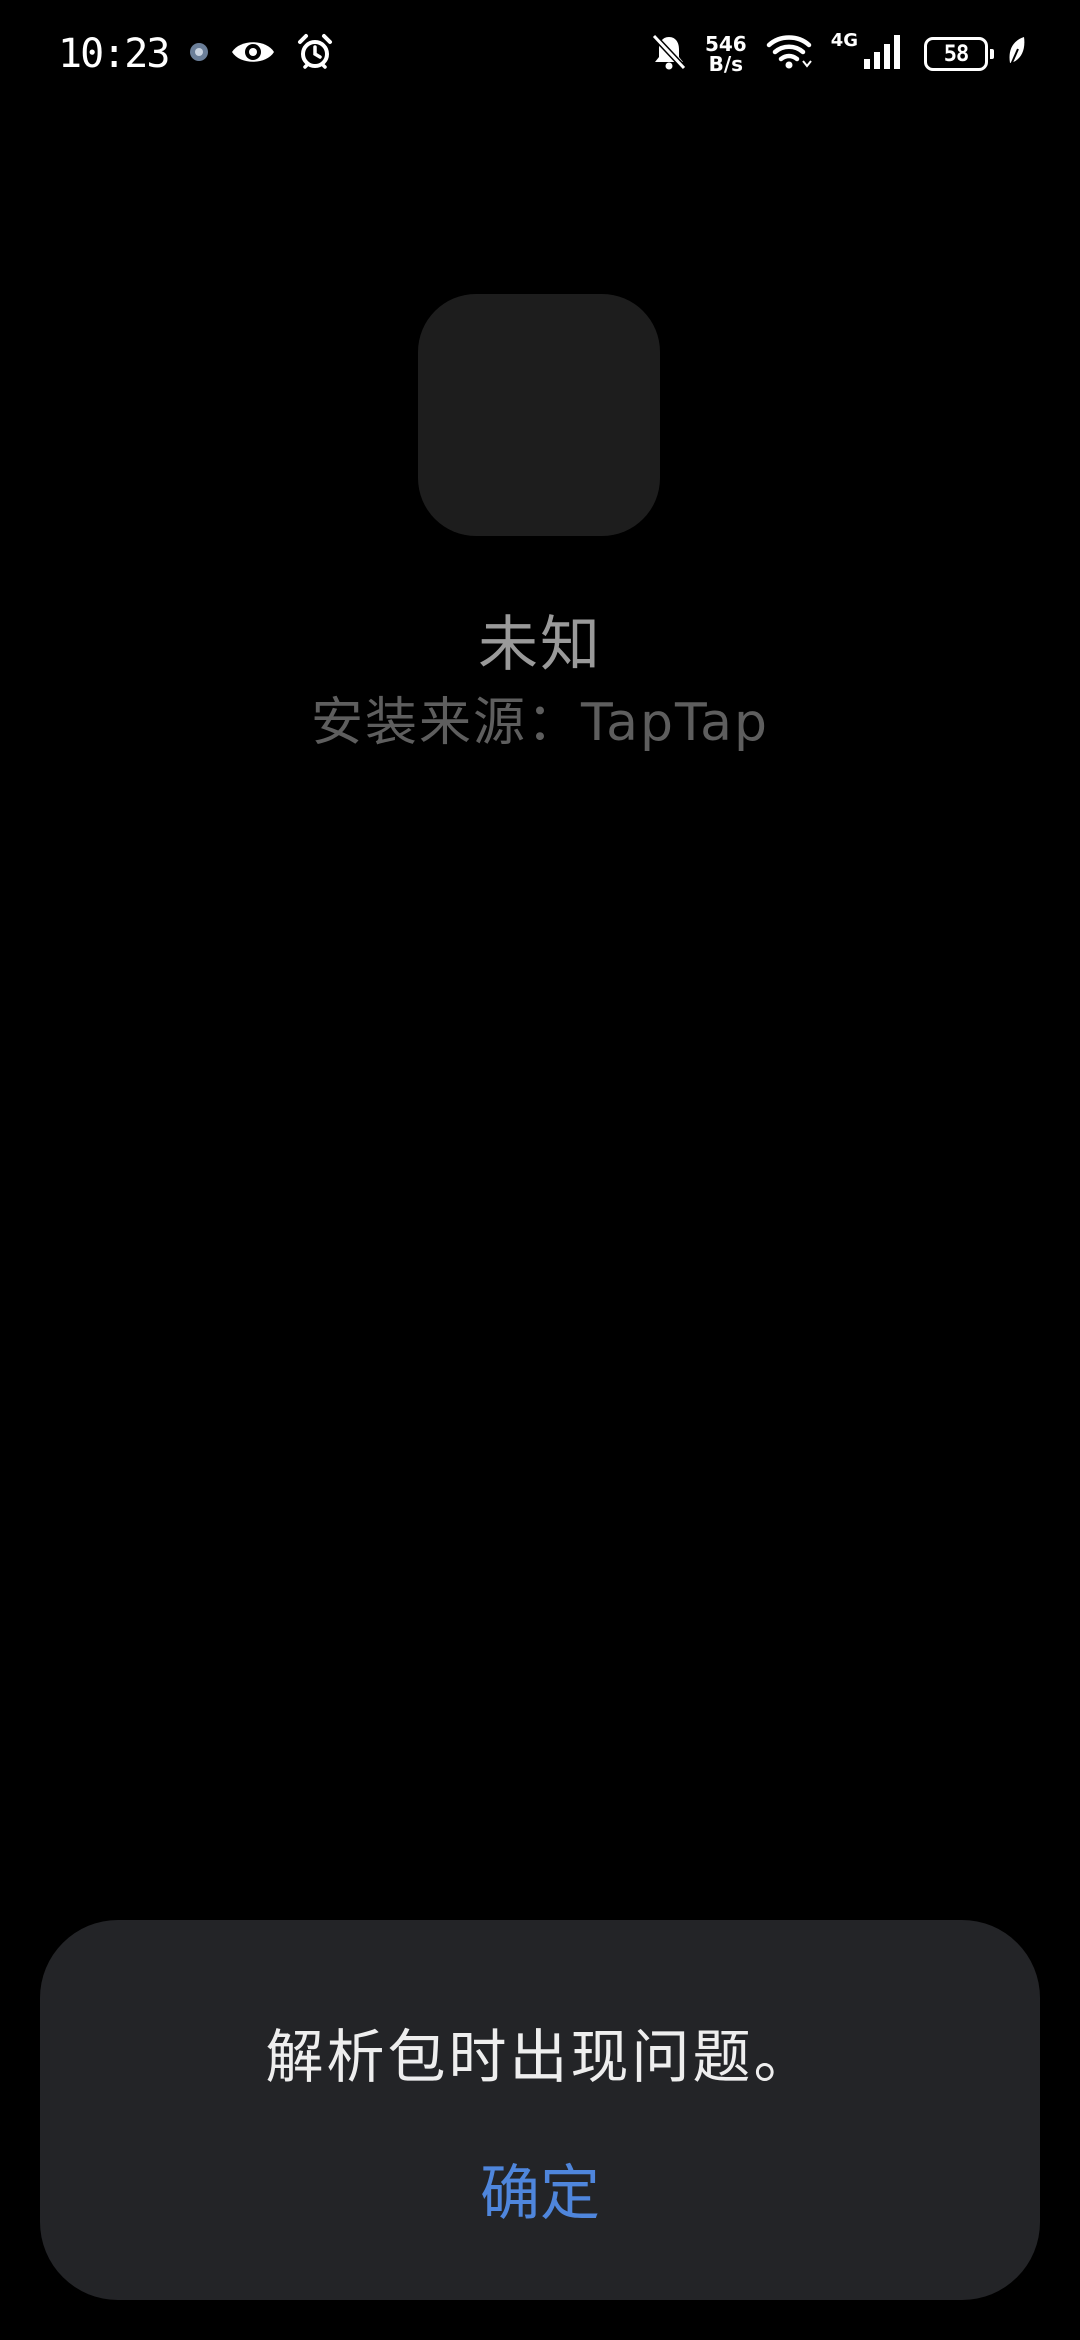 The width and height of the screenshot is (1080, 2340). I want to click on cellular-signal-icon, so click(884, 54).